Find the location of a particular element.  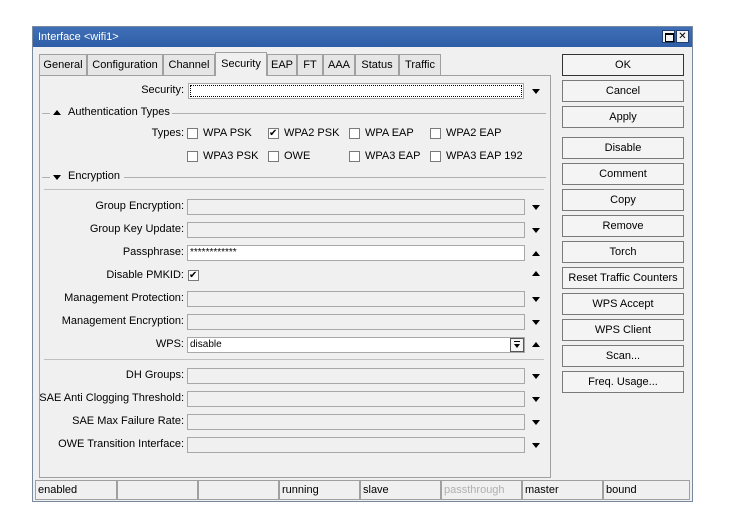

group-key-update-dropdown-arrow-icon is located at coordinates (536, 230).